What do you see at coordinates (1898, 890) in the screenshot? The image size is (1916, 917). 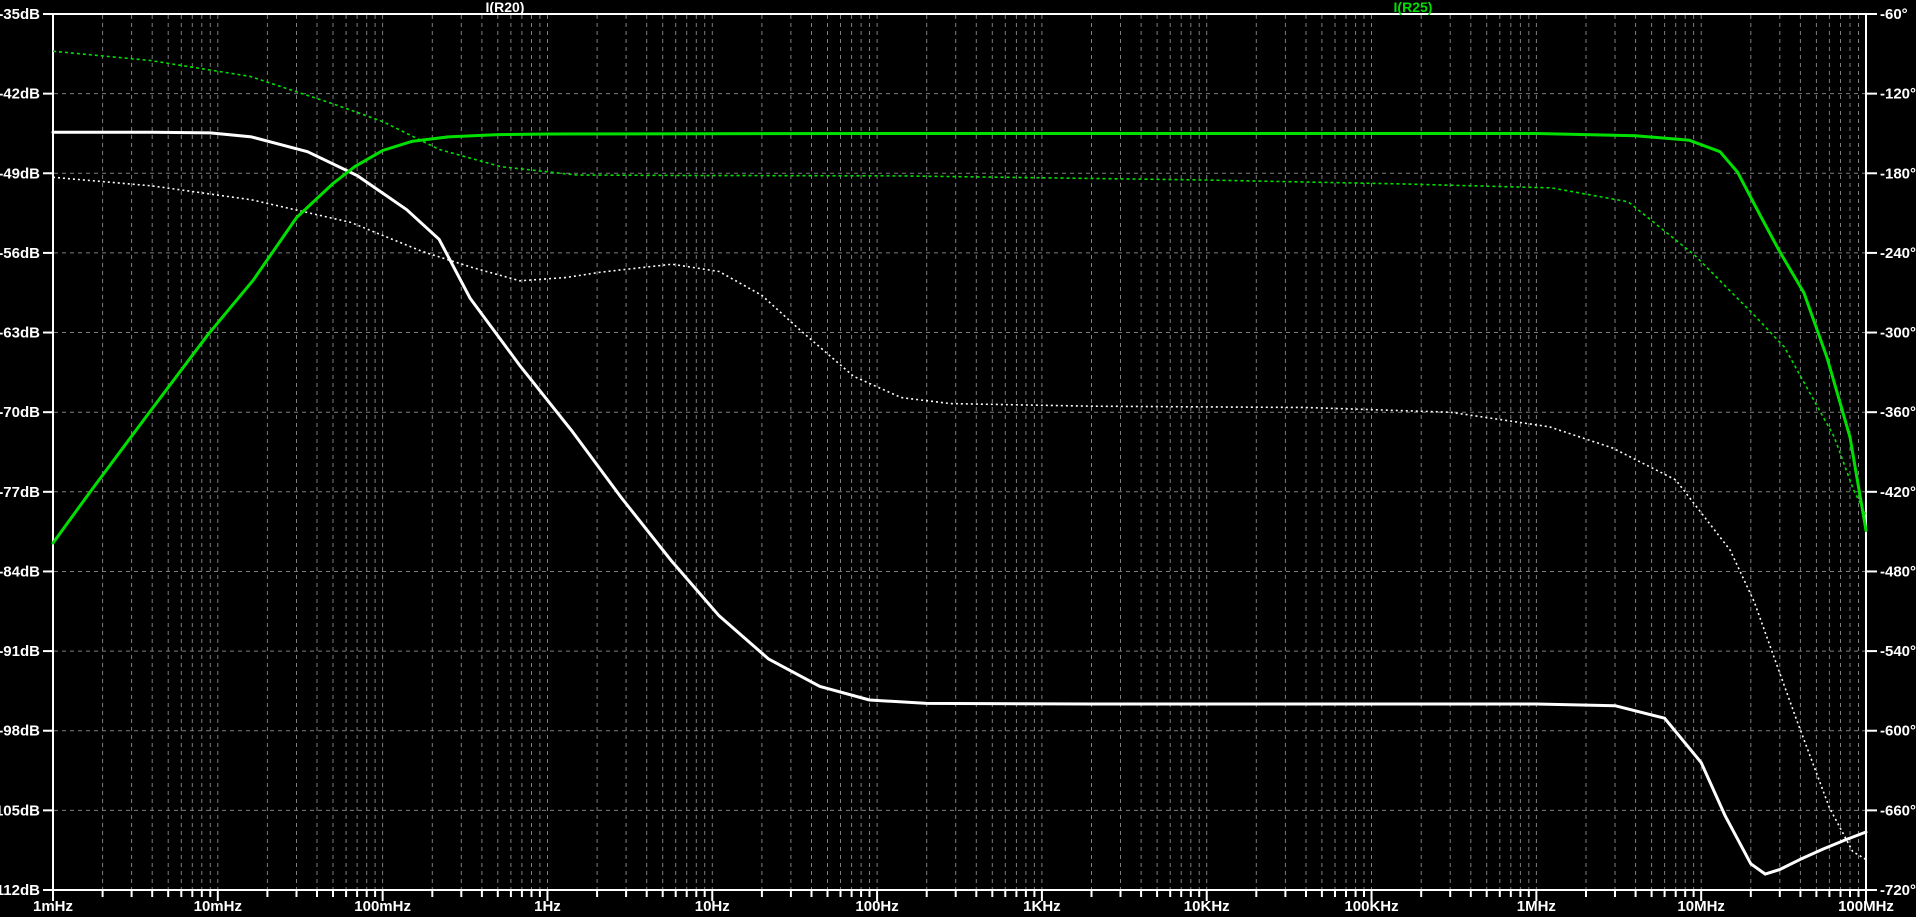 I see `svg-text: -720°` at bounding box center [1898, 890].